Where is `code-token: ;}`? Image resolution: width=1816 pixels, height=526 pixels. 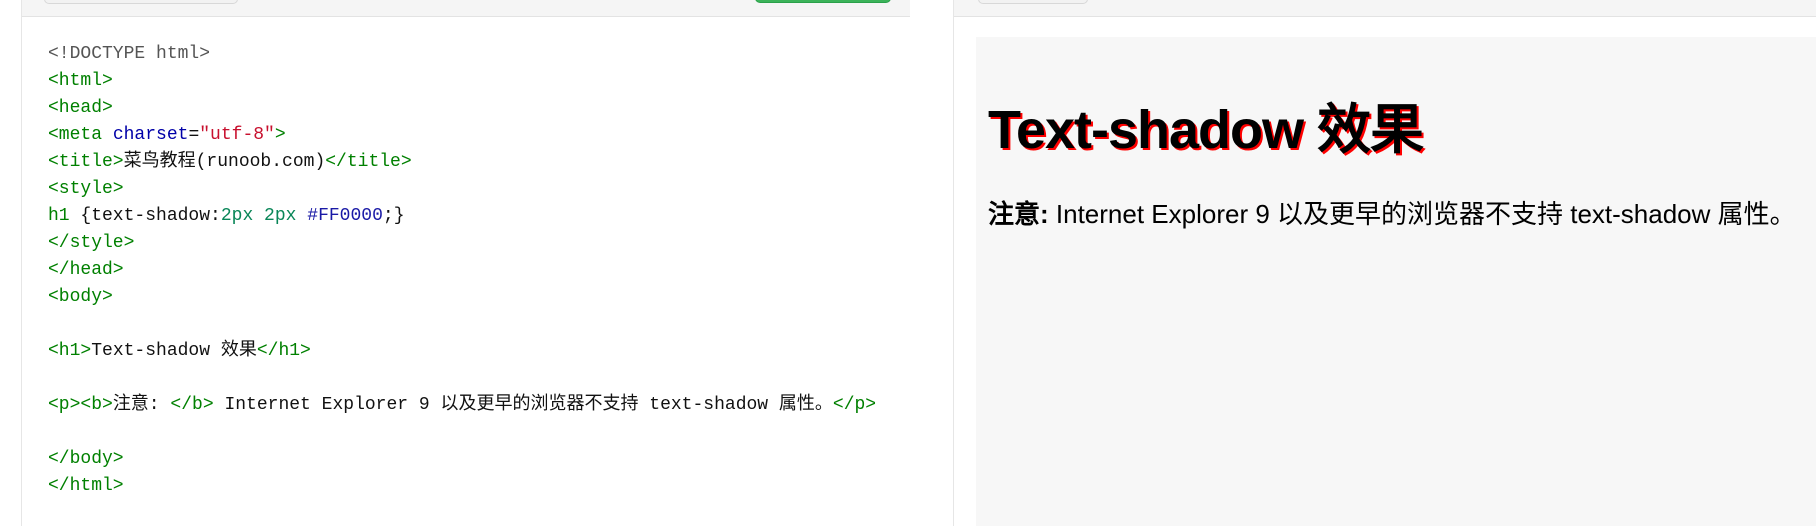 code-token: ;} is located at coordinates (393, 216).